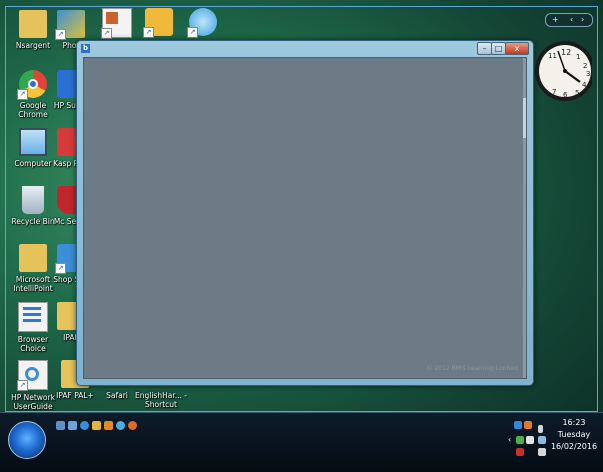 This screenshot has width=603, height=472. What do you see at coordinates (472, 368) in the screenshot?
I see `copyright-text: © 2012 RM's Learning Limited` at bounding box center [472, 368].